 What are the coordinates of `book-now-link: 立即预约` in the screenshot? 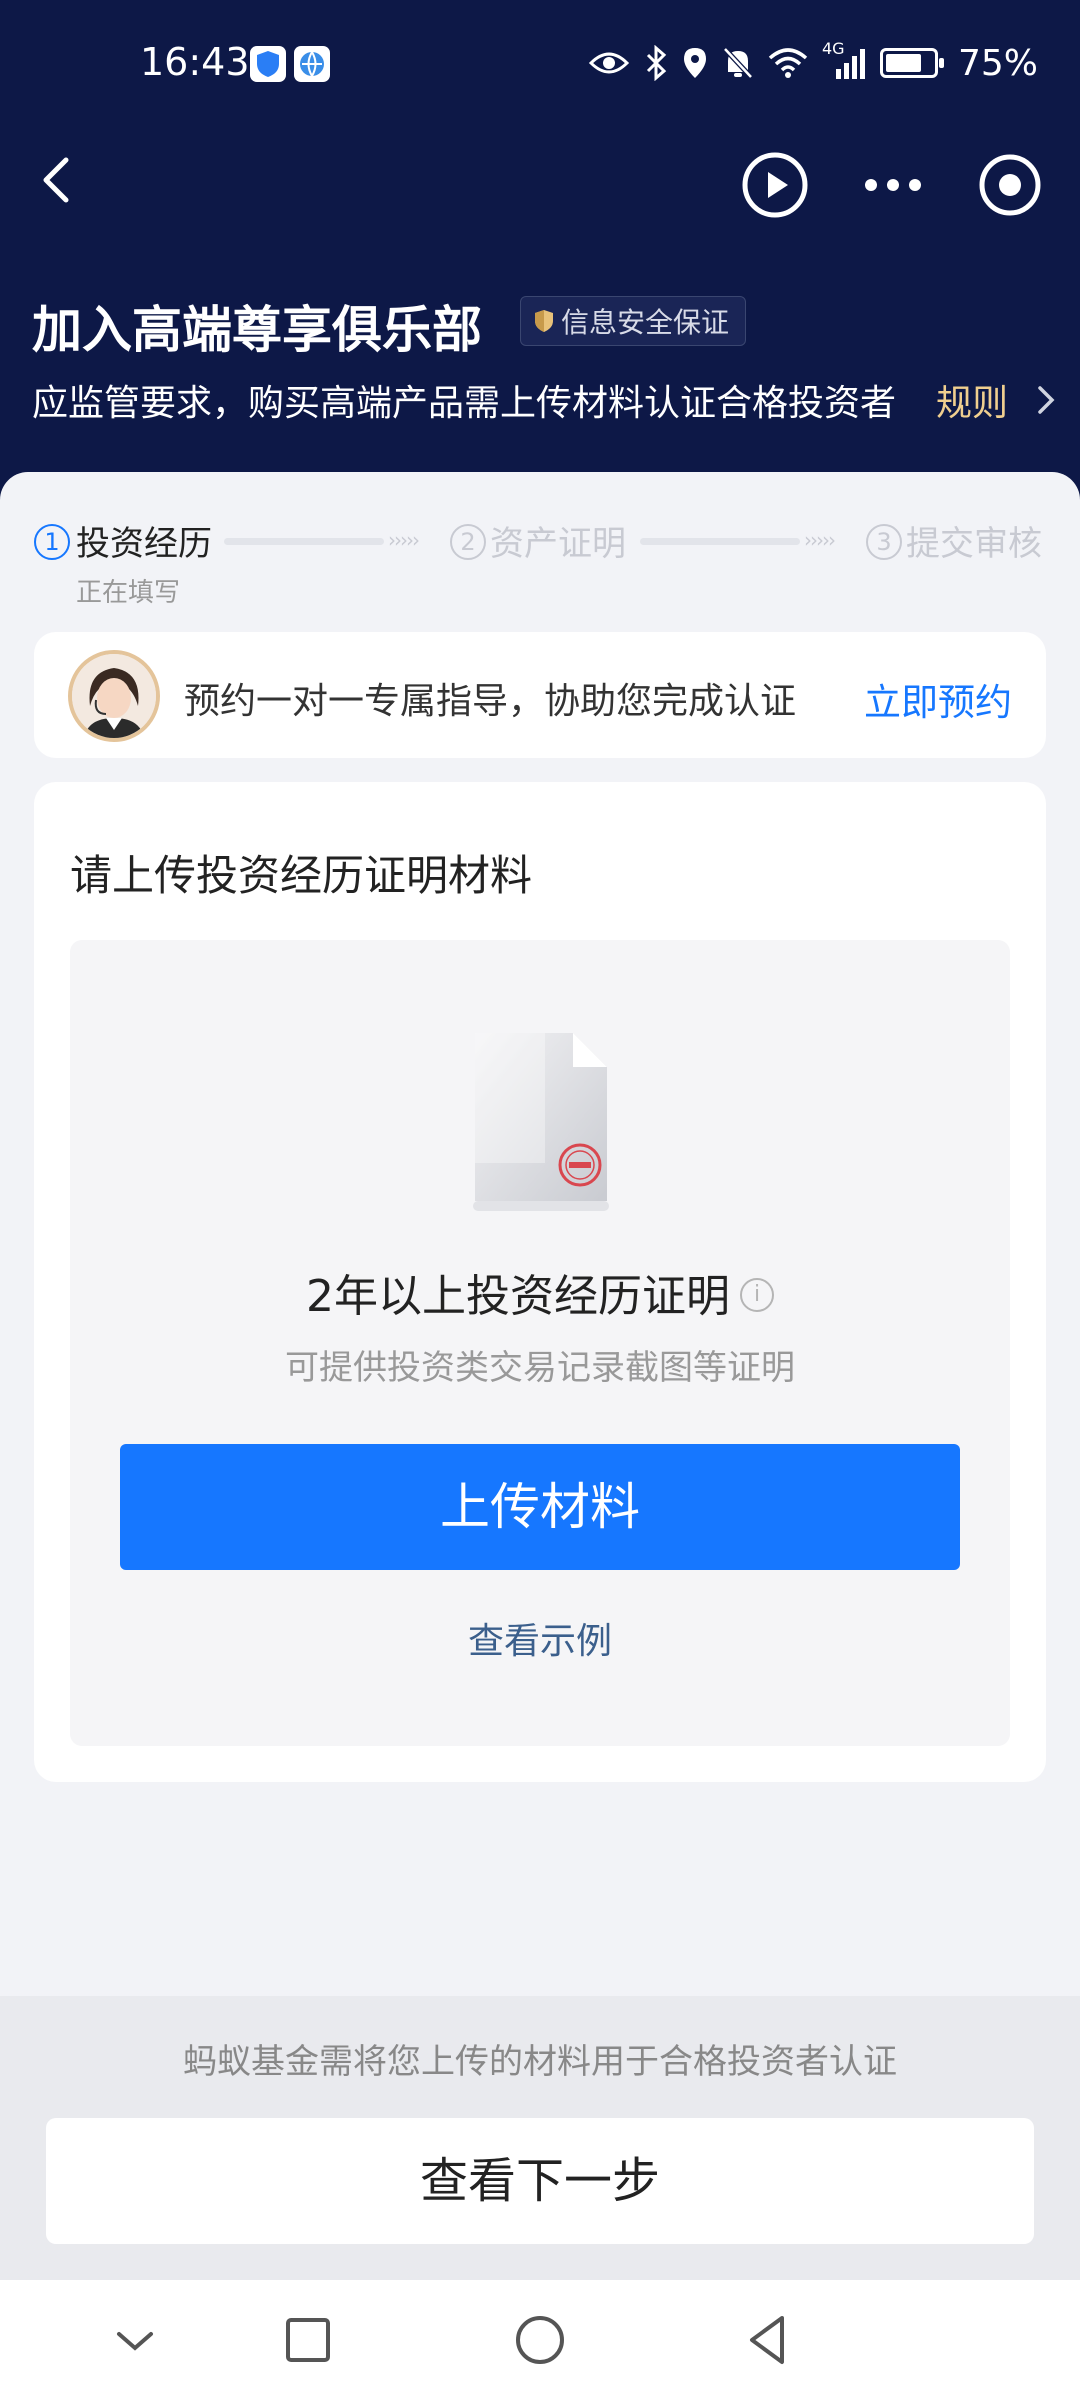 It's located at (938, 699).